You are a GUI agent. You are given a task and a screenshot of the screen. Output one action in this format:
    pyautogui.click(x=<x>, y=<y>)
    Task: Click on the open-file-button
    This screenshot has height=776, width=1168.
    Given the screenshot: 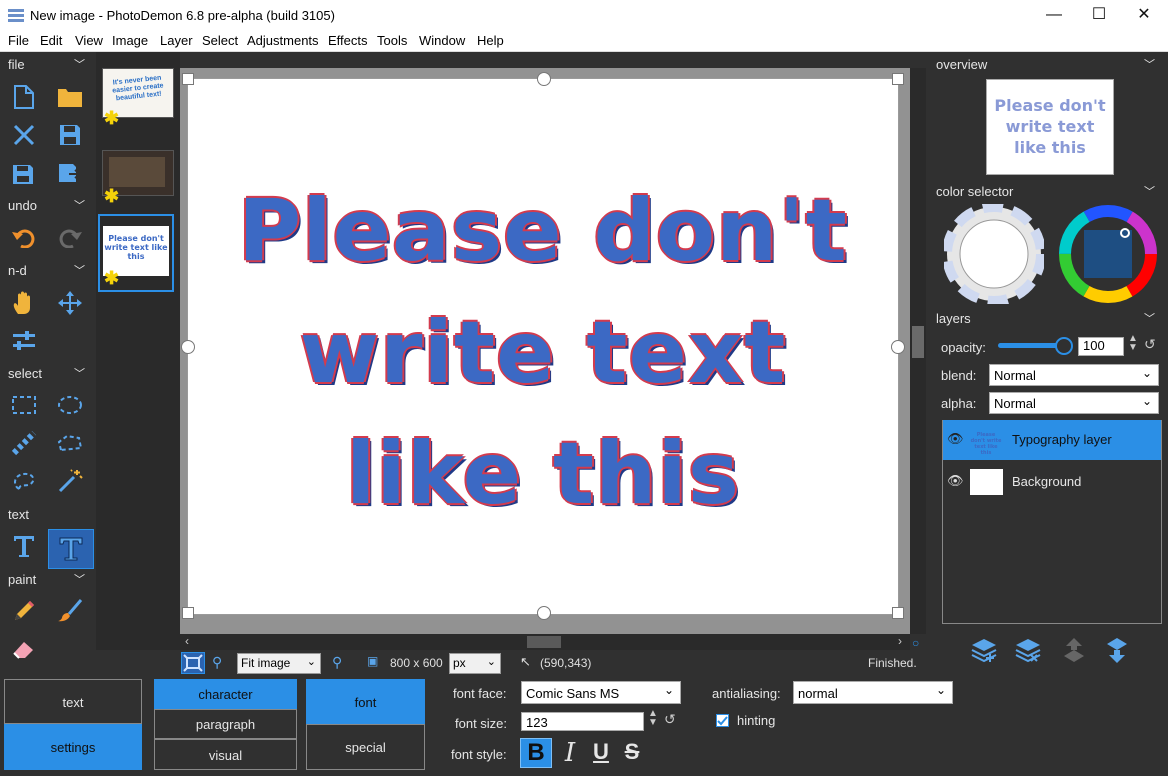 What is the action you would take?
    pyautogui.click(x=70, y=97)
    